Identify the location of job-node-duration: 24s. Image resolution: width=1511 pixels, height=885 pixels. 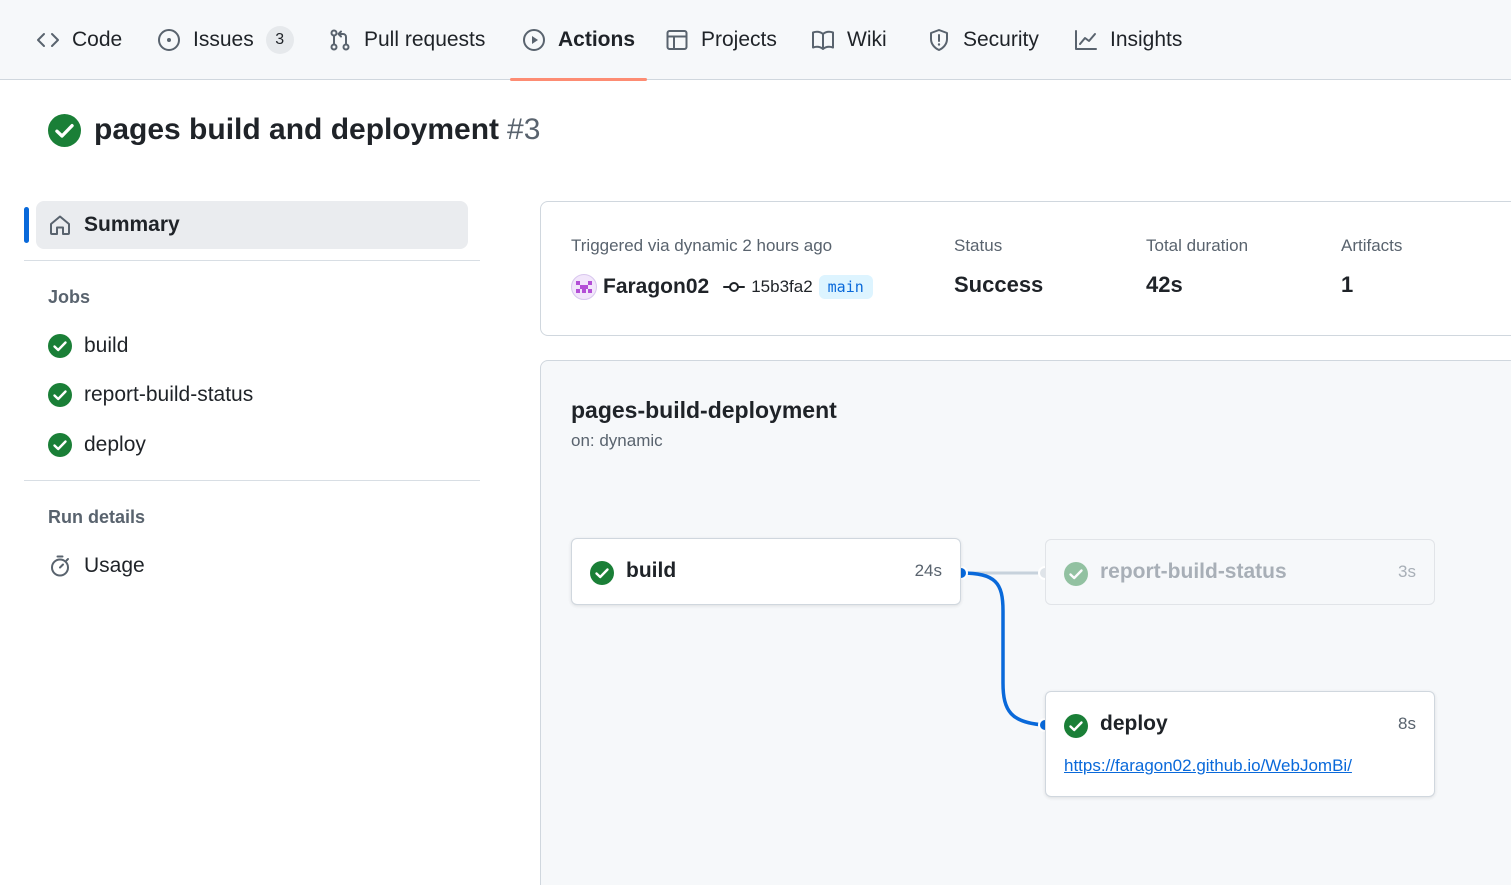
(928, 570).